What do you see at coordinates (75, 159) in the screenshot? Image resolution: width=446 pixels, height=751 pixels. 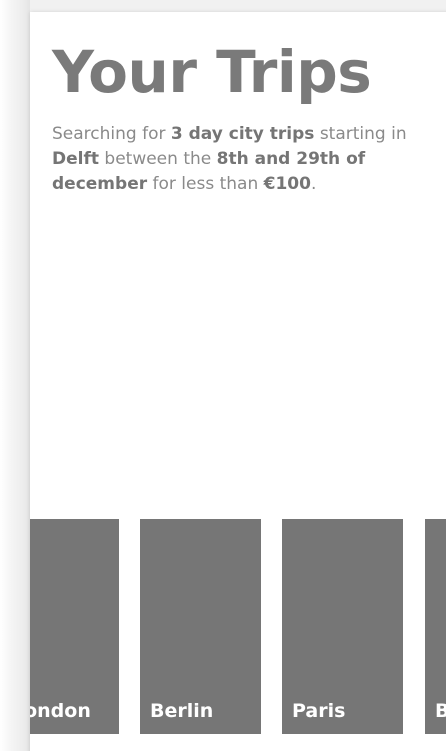 I see `origin-city: Delft` at bounding box center [75, 159].